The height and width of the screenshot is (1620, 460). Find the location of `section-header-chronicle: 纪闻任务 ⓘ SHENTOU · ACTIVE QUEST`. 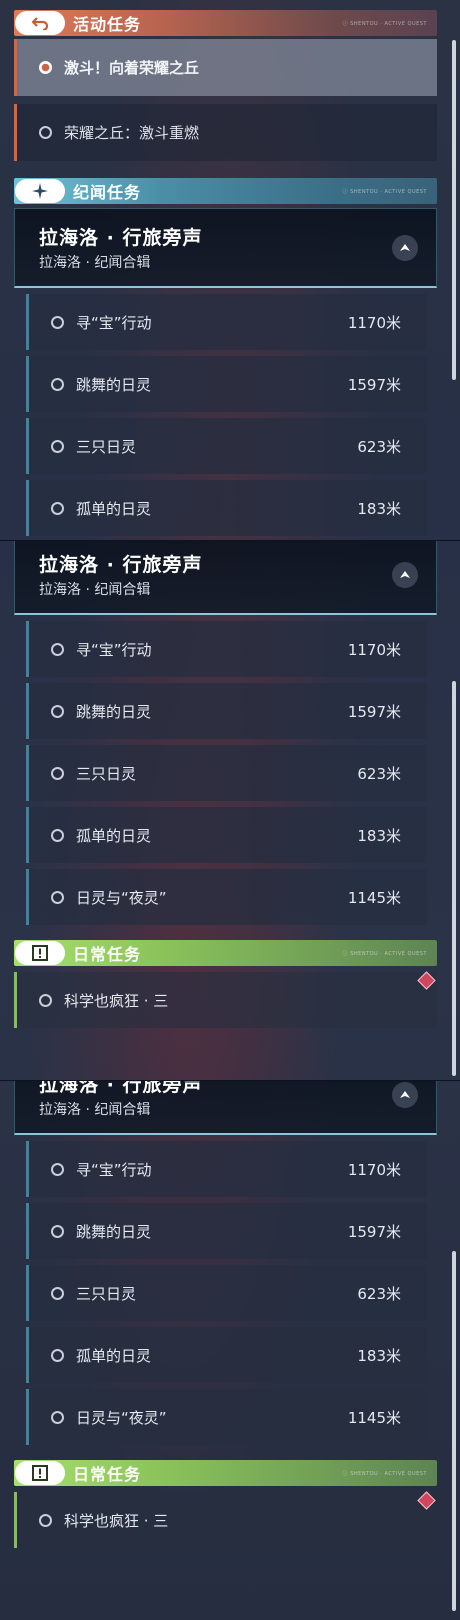

section-header-chronicle: 纪闻任务 ⓘ SHENTOU · ACTIVE QUEST is located at coordinates (225, 191).